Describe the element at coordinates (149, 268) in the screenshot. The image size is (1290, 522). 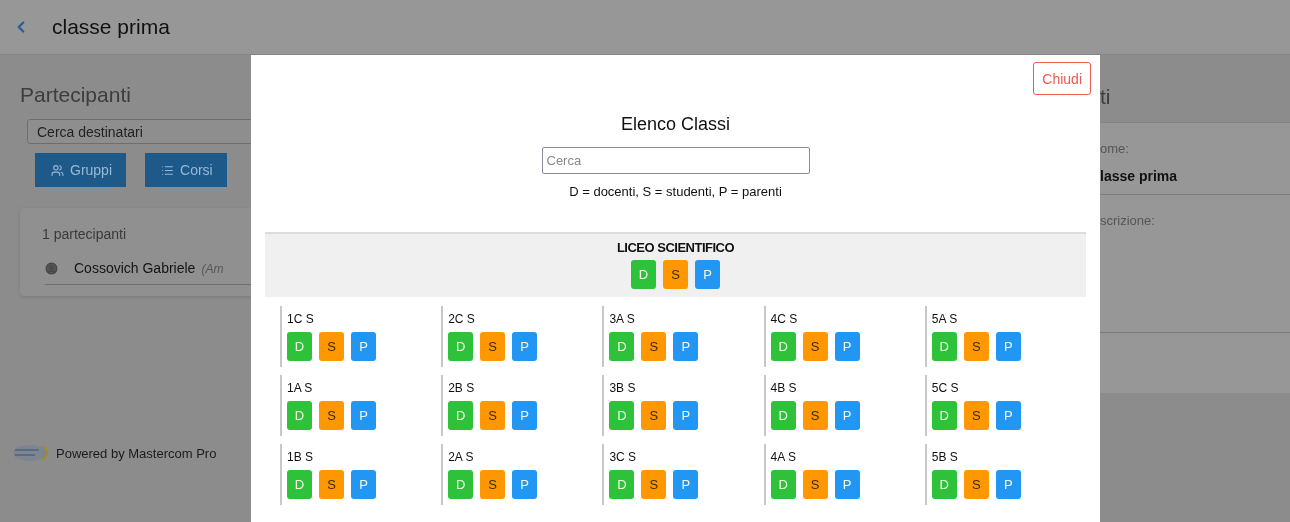
I see `participant-name: Cossovich Gabriele (Am` at that location.